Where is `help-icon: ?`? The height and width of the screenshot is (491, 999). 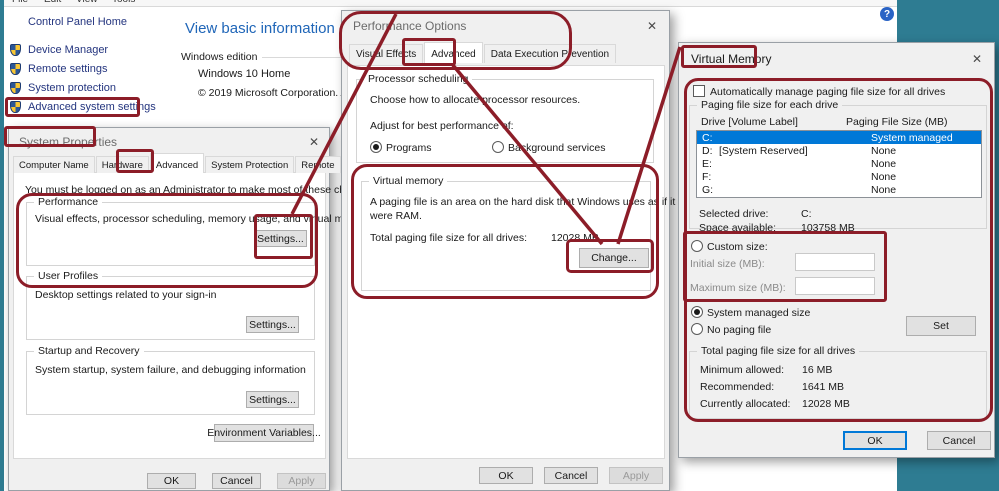
help-icon: ? is located at coordinates (887, 14).